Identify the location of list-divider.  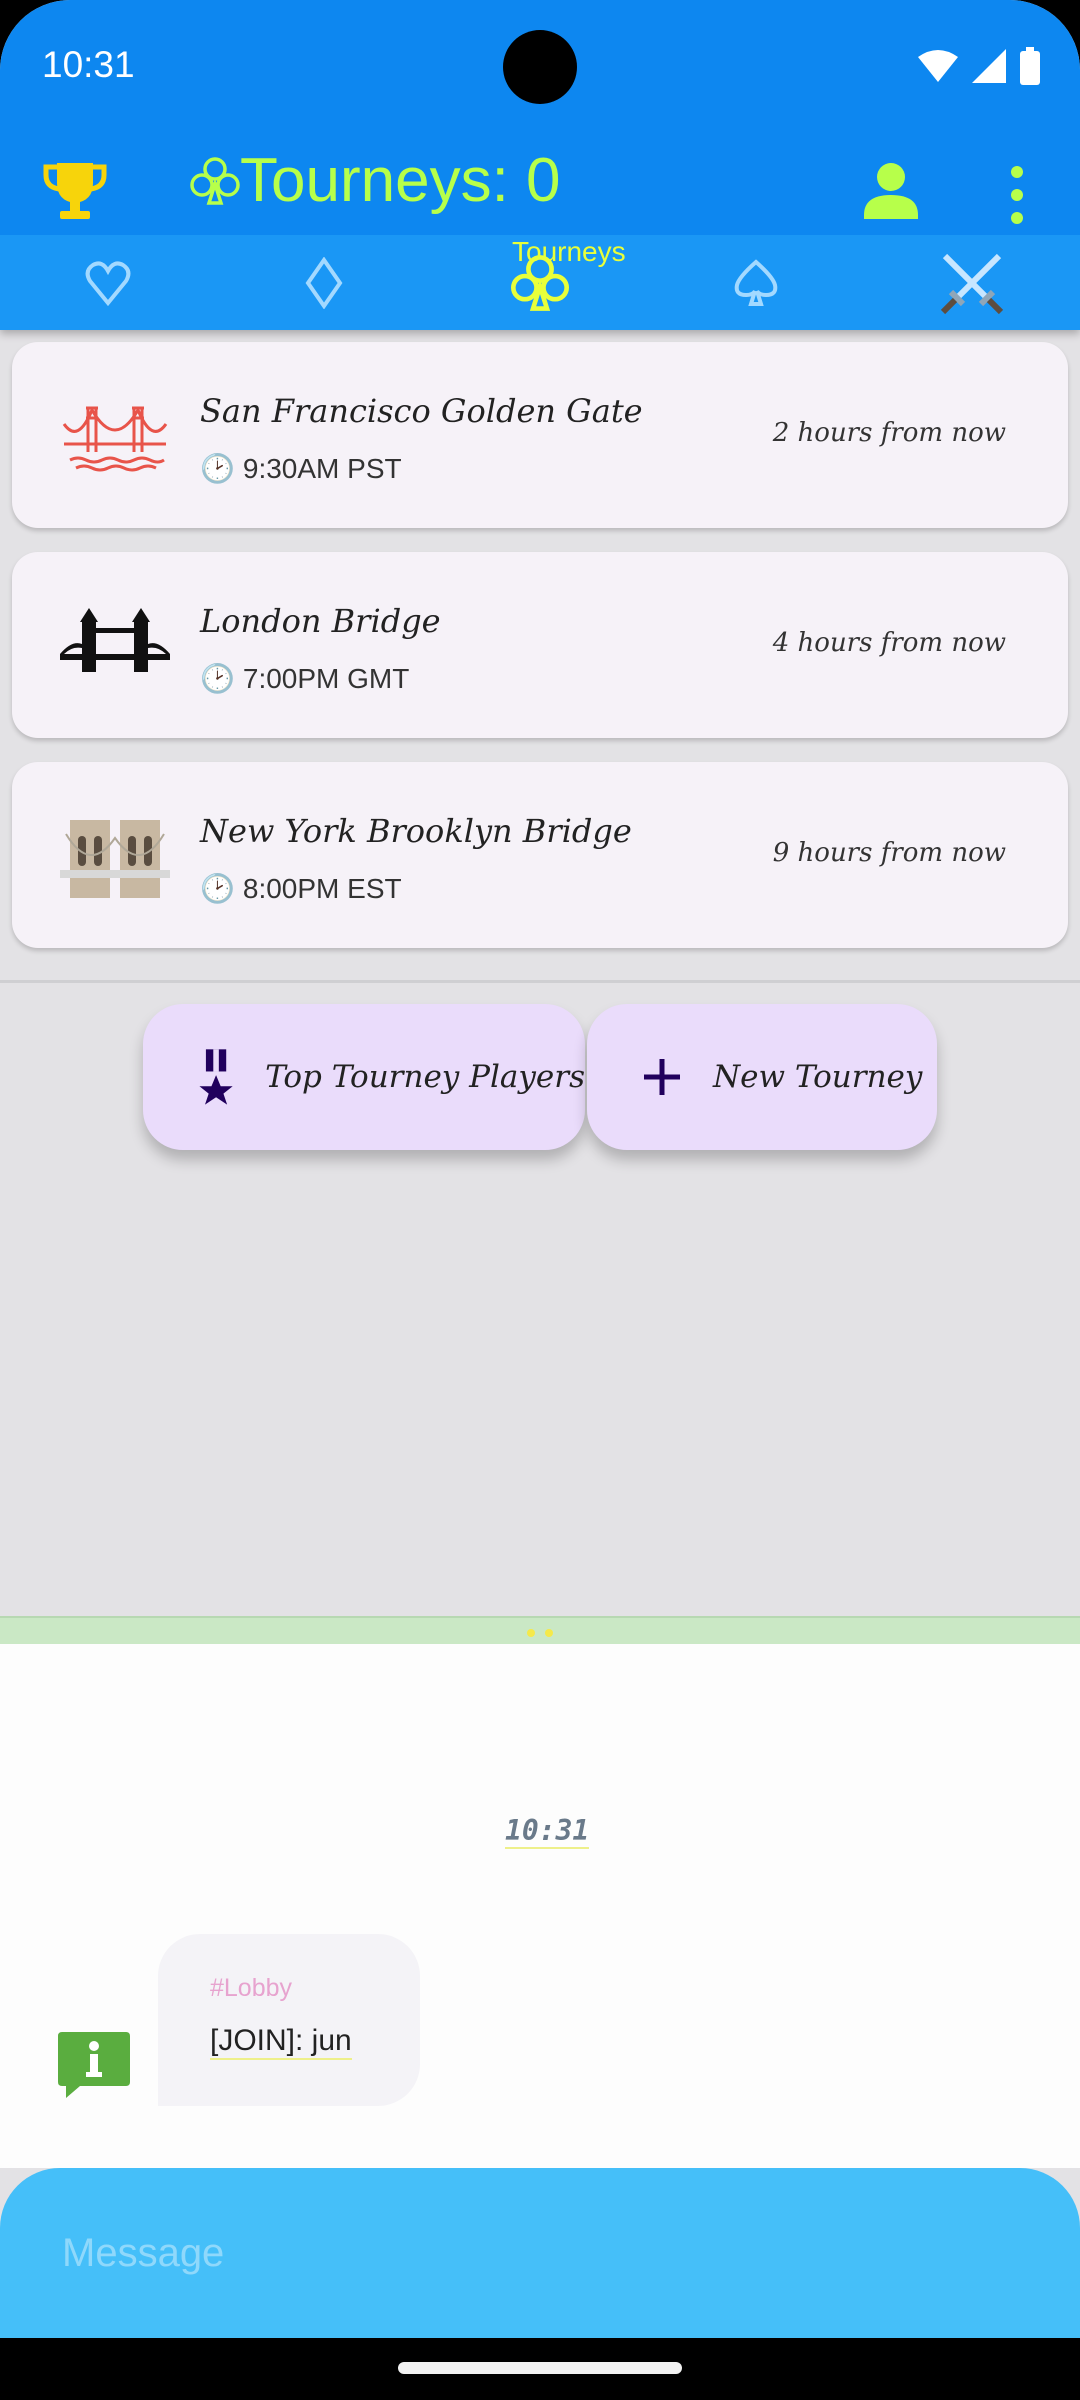
(540, 981).